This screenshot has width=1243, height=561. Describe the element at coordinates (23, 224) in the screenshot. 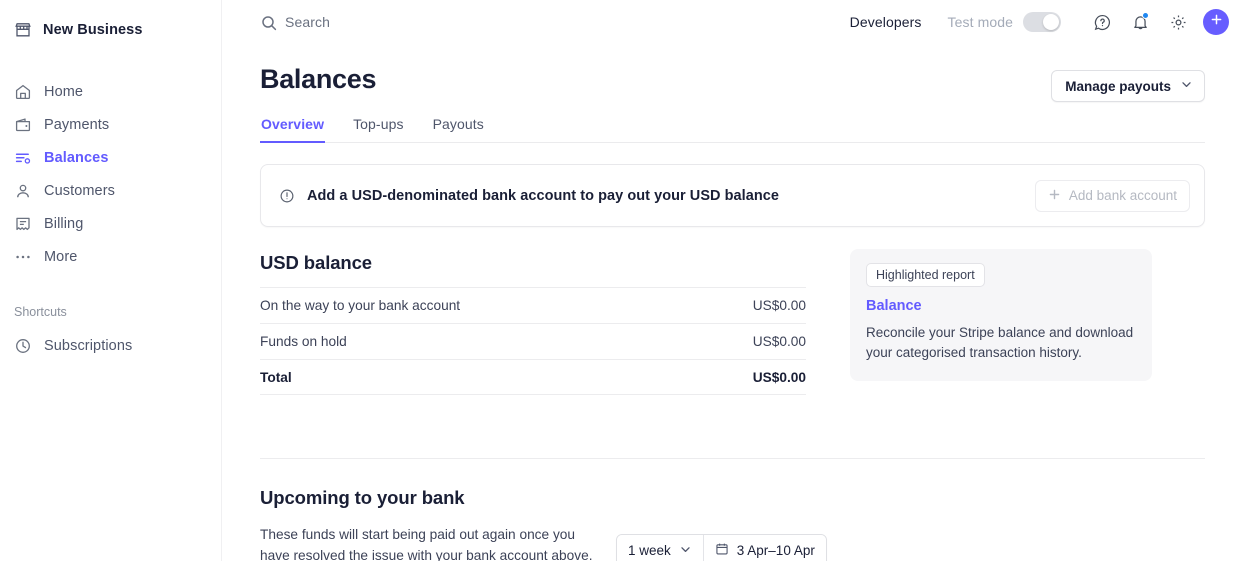

I see `billing-icon` at that location.